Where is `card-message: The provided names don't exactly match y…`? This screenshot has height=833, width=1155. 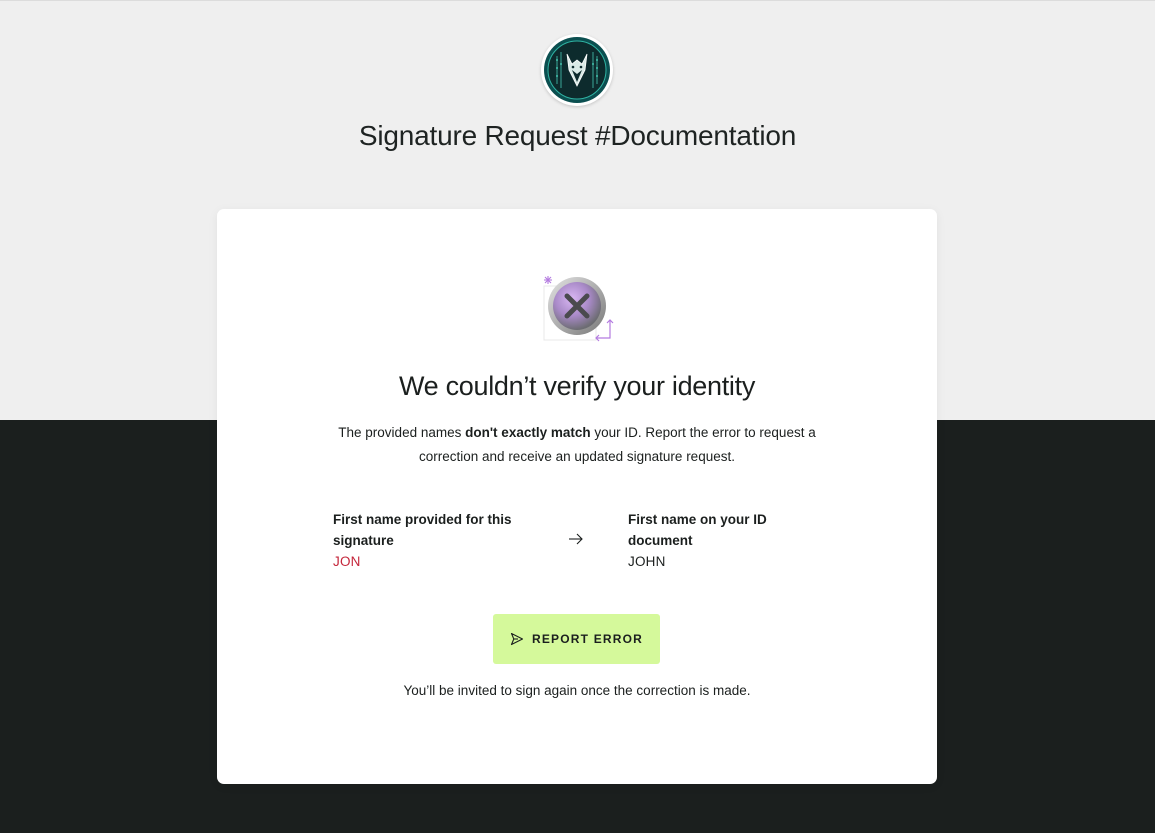 card-message: The provided names don't exactly match y… is located at coordinates (577, 445).